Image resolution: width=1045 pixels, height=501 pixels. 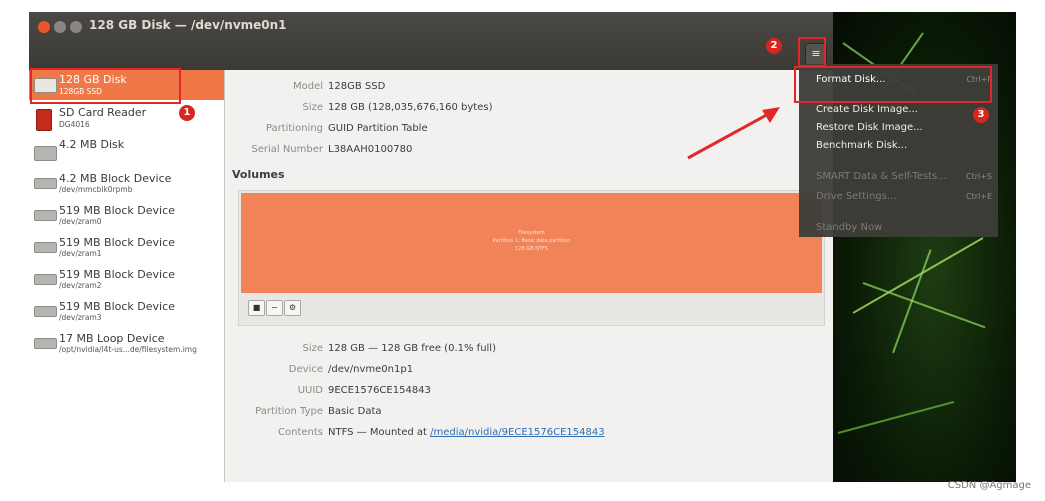 I want to click on sidebar-item-sub: /opt/nvidia/l4t-us...de/filesystem.img, so click(x=128, y=349).